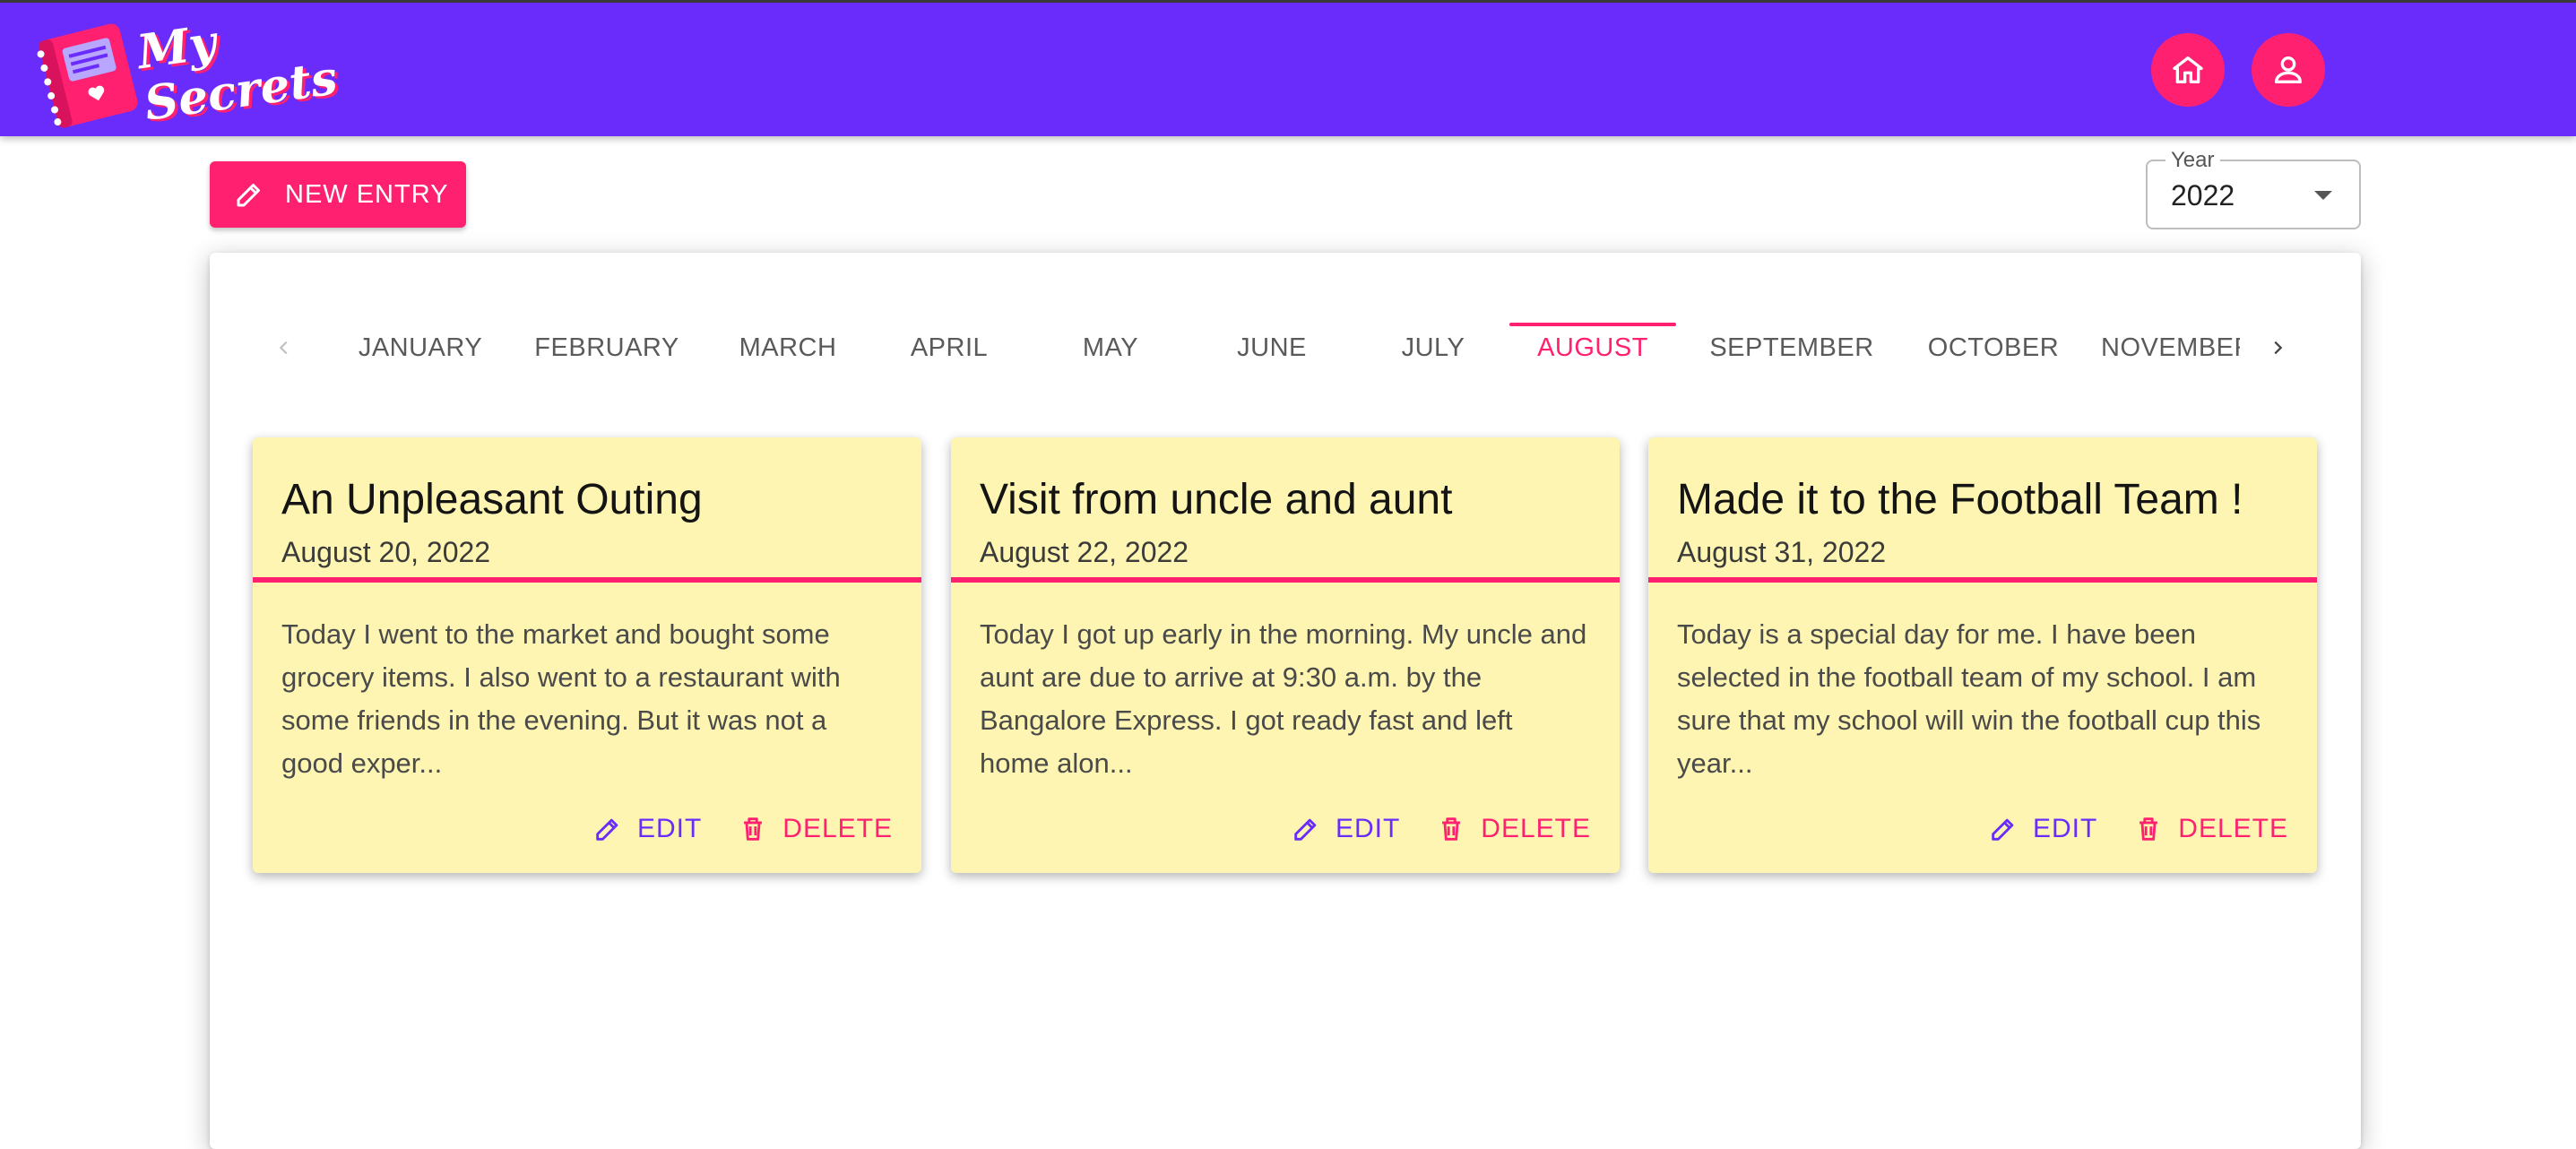 This screenshot has width=2576, height=1149. What do you see at coordinates (1993, 348) in the screenshot?
I see `tab-october: OCTOBER` at bounding box center [1993, 348].